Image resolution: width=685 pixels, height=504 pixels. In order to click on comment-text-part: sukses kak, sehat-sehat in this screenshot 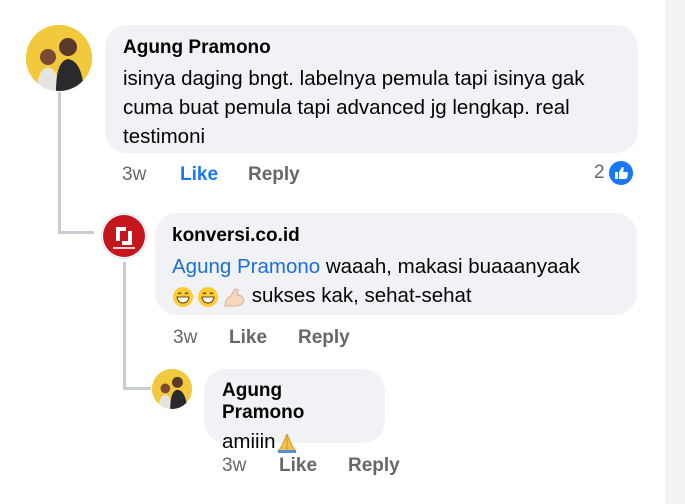, I will do `click(361, 295)`.